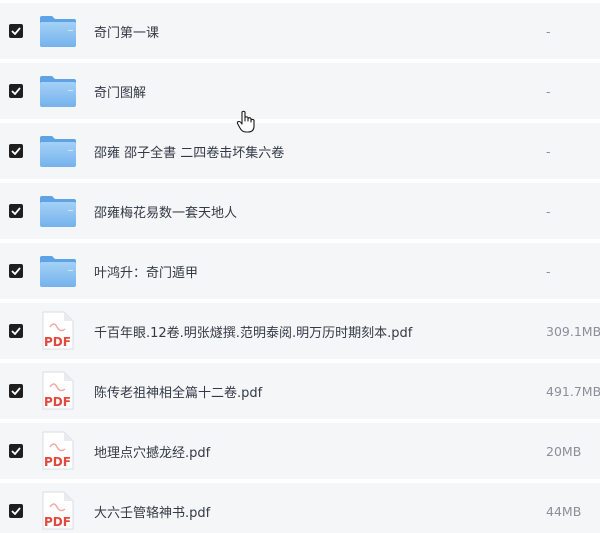  What do you see at coordinates (300, 91) in the screenshot?
I see `file-row: 奇门图解 -` at bounding box center [300, 91].